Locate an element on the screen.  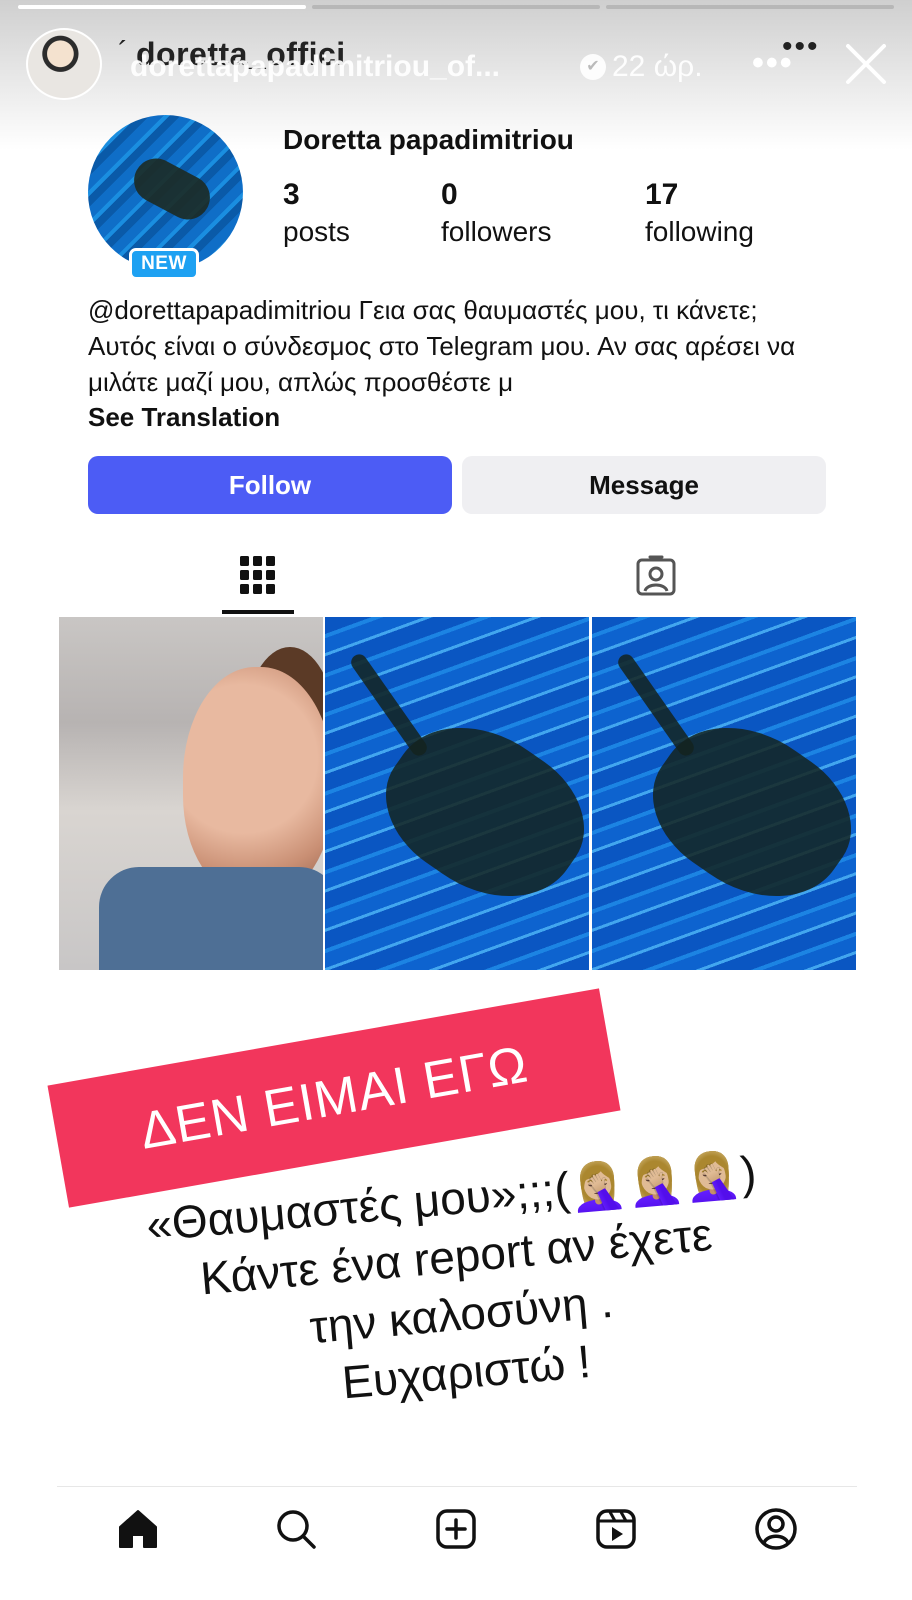
story-timestamp: 22 ώρ. is located at coordinates (657, 66).